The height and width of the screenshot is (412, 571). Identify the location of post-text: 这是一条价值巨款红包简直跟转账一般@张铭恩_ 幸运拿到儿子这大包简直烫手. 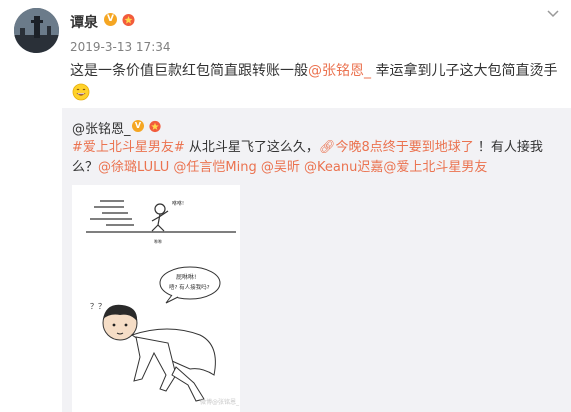
(313, 70).